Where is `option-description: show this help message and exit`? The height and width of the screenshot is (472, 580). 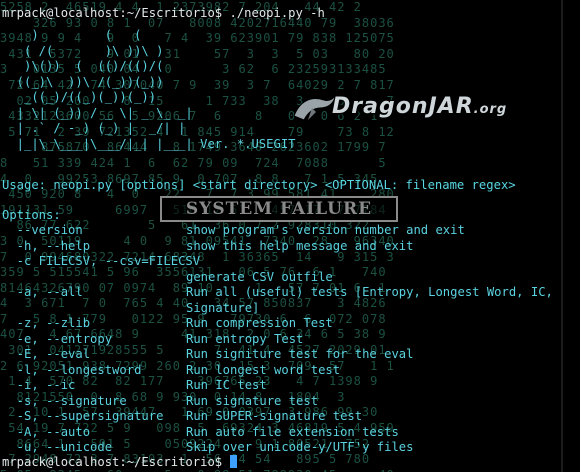
option-description: show this help message and exit is located at coordinates (300, 245).